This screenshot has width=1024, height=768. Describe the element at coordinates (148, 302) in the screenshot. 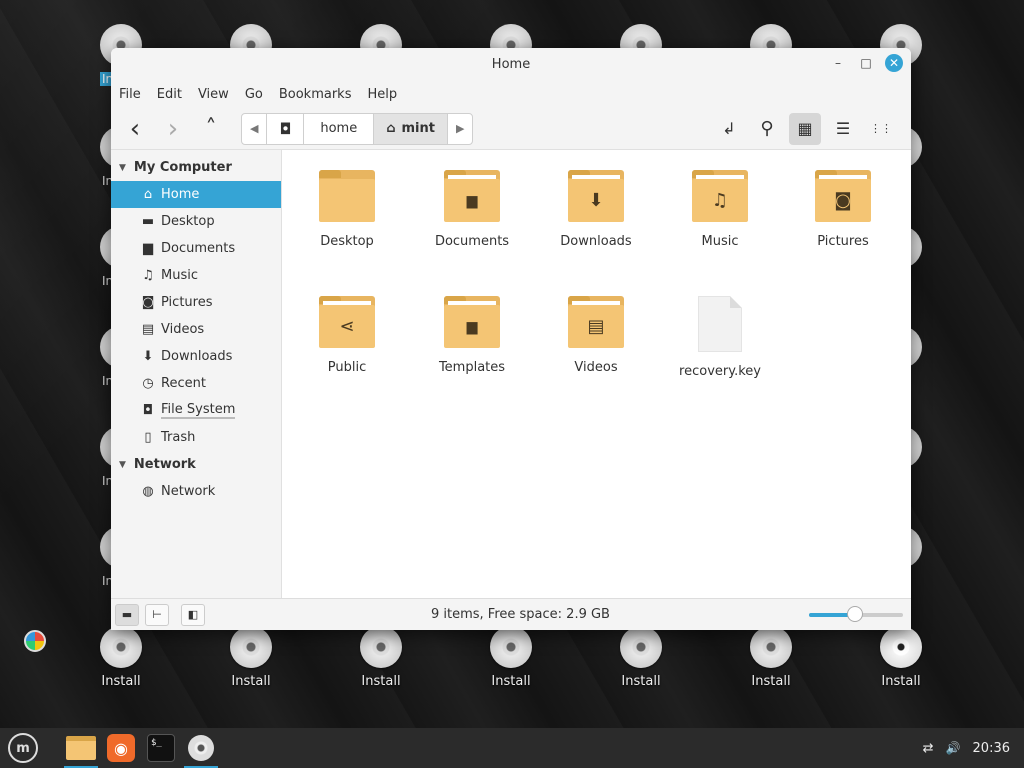

I see `camera-icon: ◙` at that location.